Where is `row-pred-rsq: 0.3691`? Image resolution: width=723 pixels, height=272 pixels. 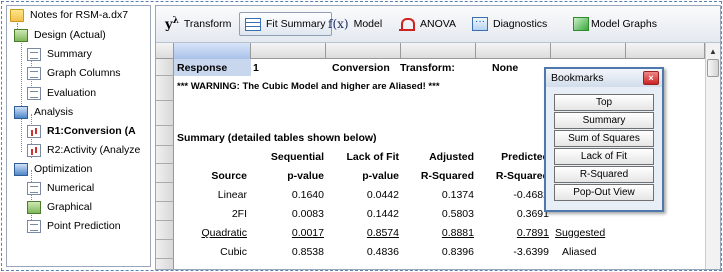
row-pred-rsq: 0.3691 is located at coordinates (532, 214).